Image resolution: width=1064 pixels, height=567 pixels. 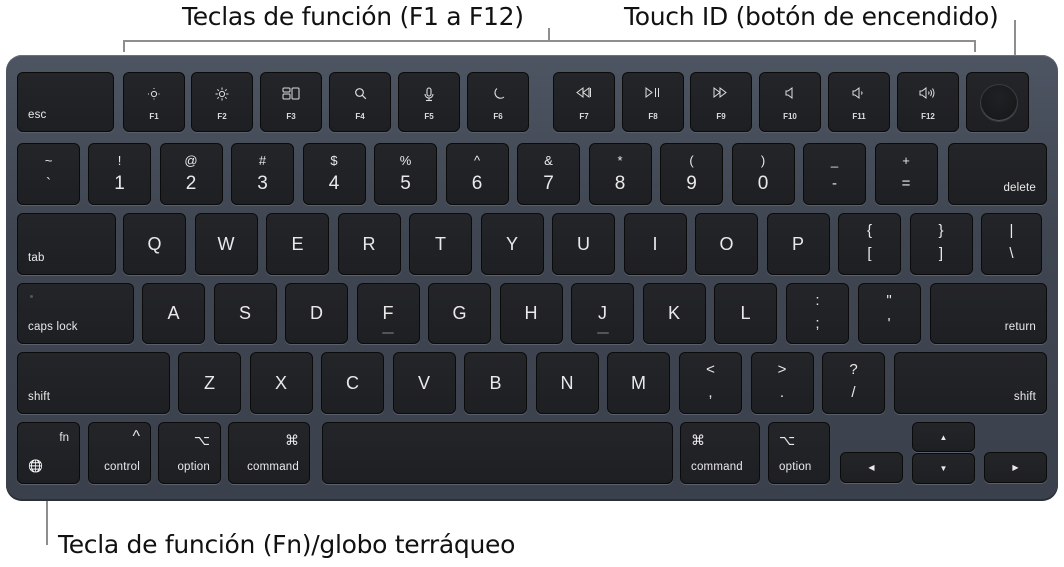 What do you see at coordinates (674, 313) in the screenshot?
I see `key-k: K` at bounding box center [674, 313].